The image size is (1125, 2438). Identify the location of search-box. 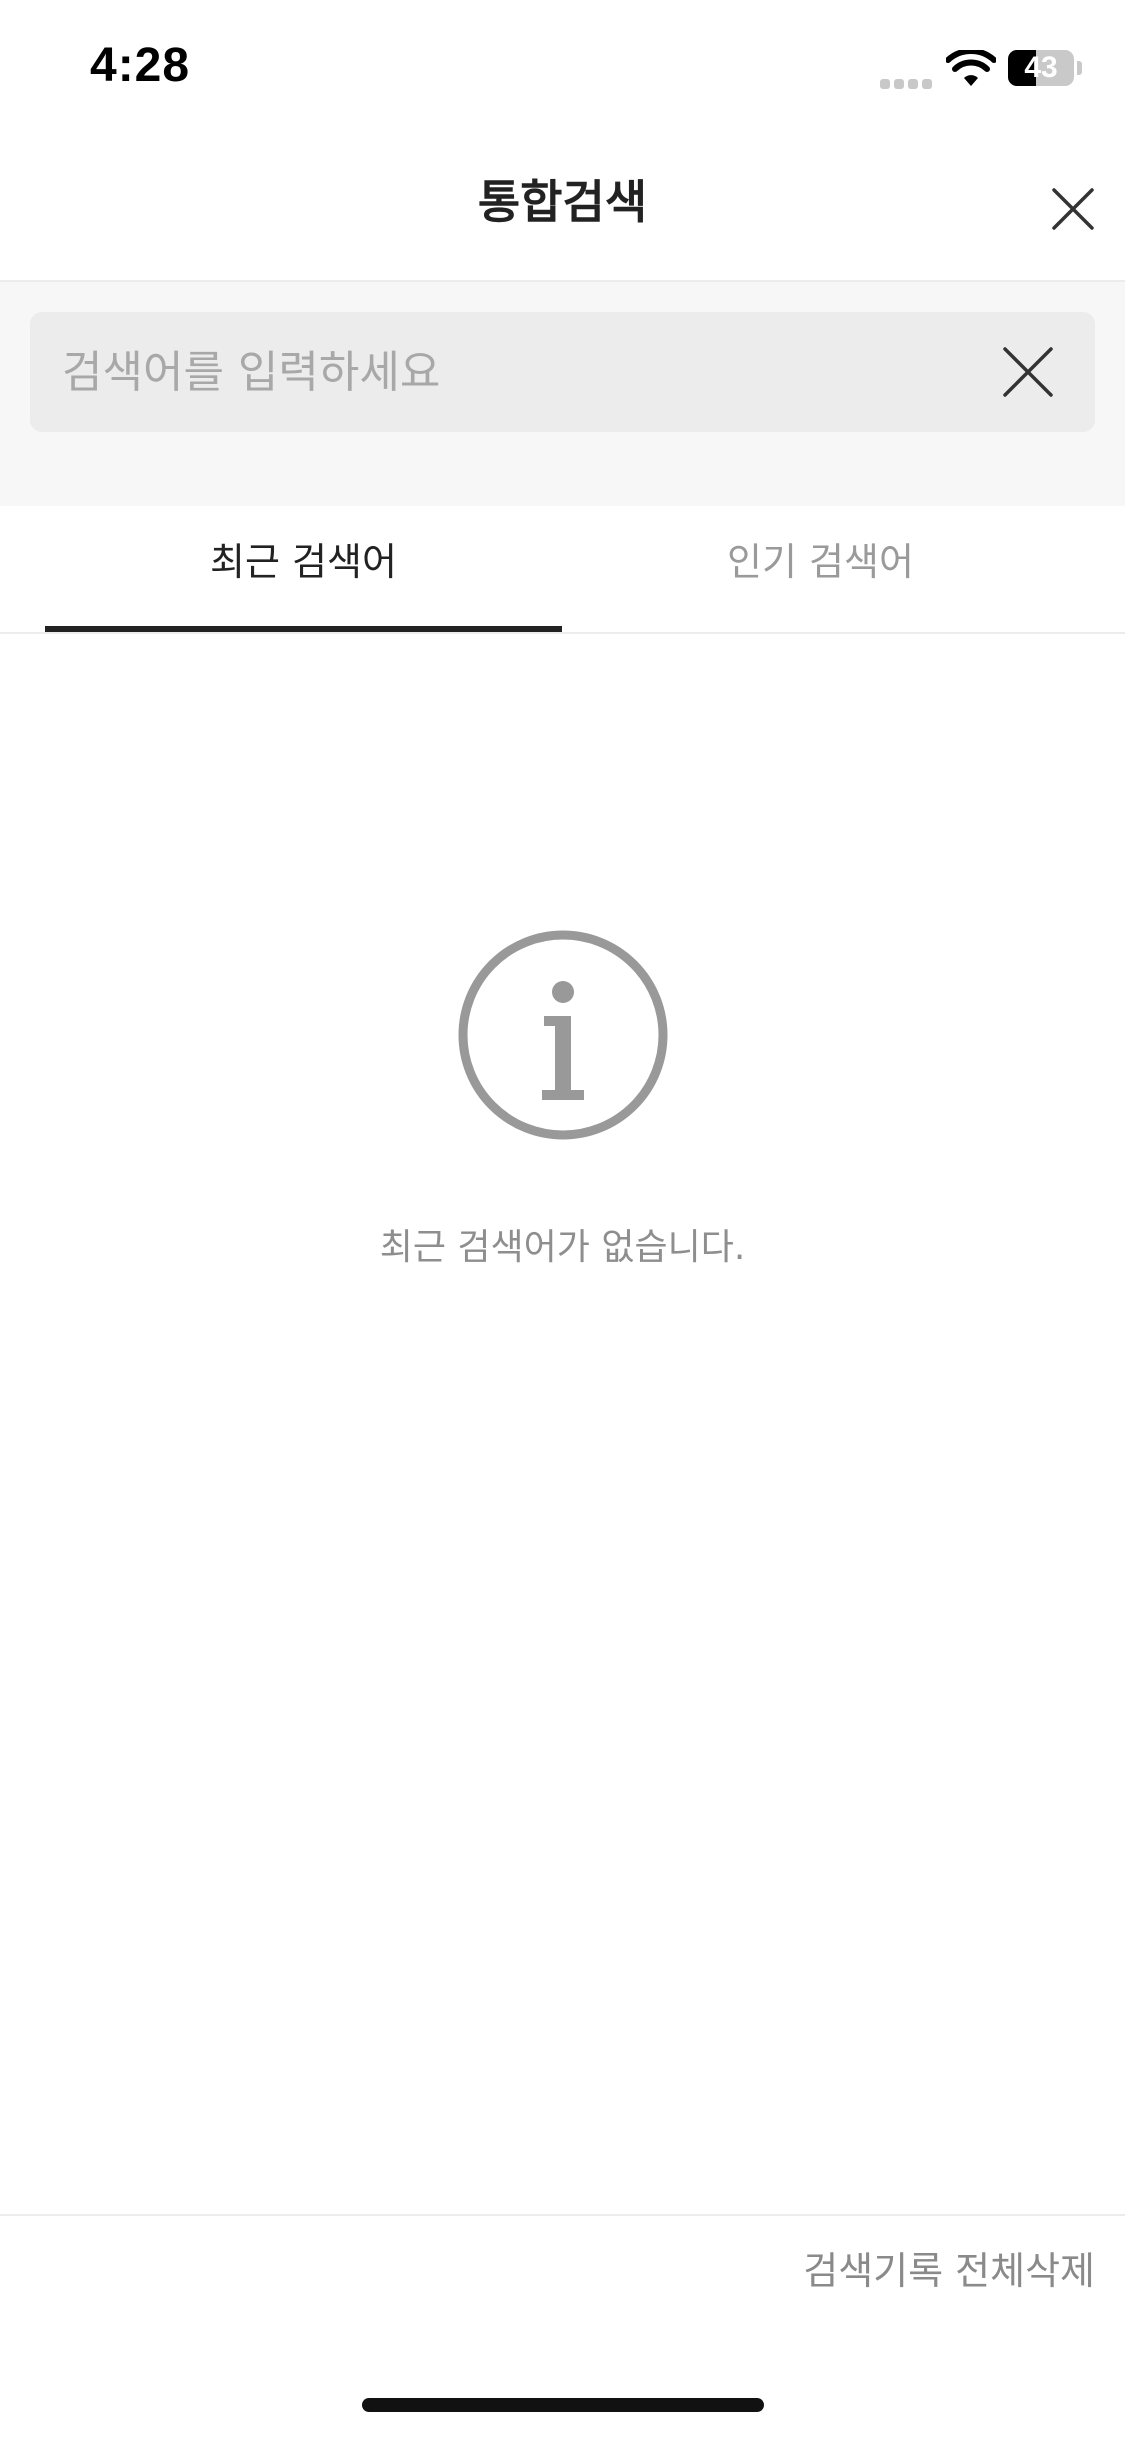
(562, 372).